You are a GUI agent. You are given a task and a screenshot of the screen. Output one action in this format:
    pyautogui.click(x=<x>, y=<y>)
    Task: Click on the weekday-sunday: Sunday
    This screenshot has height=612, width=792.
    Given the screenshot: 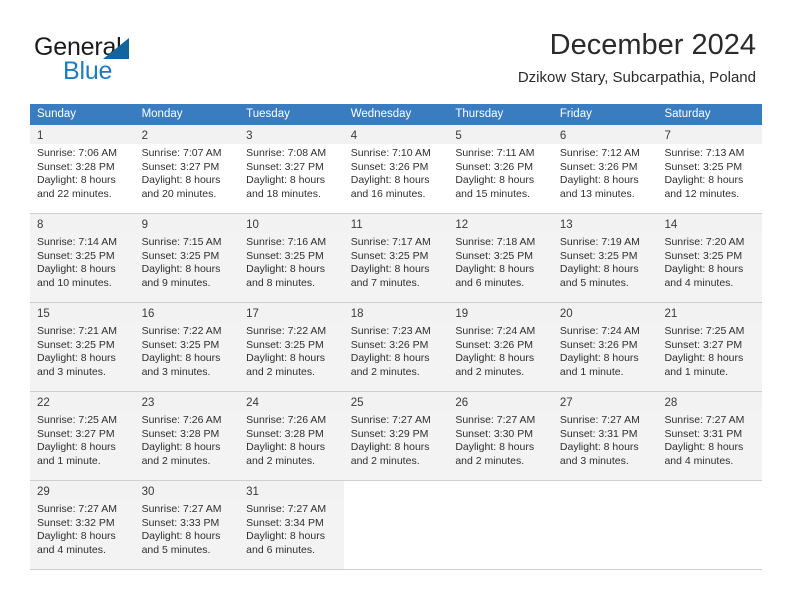 What is the action you would take?
    pyautogui.click(x=57, y=114)
    